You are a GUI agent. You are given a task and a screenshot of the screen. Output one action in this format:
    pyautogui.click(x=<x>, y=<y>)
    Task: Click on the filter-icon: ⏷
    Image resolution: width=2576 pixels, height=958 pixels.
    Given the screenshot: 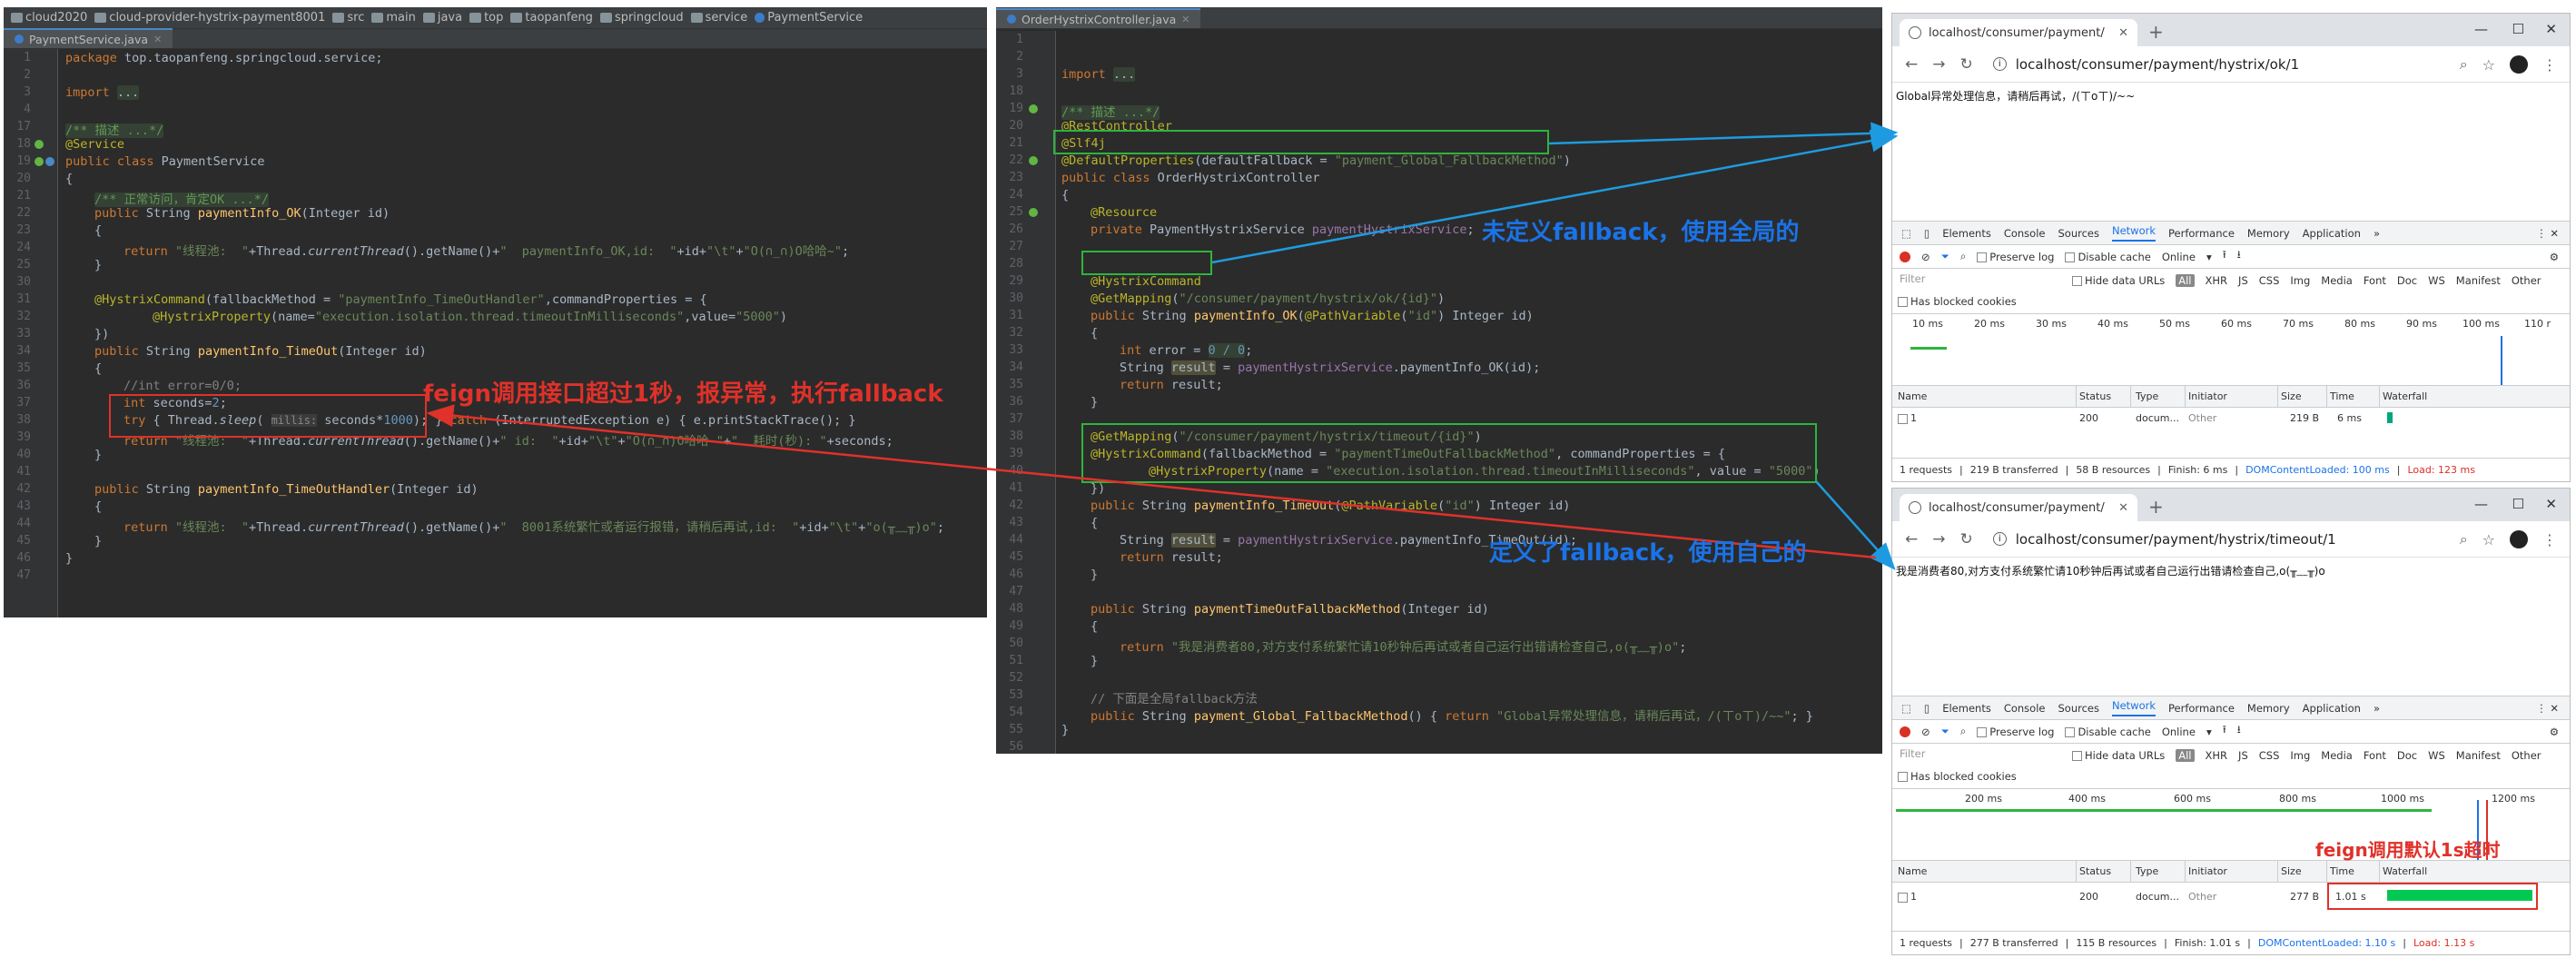 What is the action you would take?
    pyautogui.click(x=1945, y=732)
    